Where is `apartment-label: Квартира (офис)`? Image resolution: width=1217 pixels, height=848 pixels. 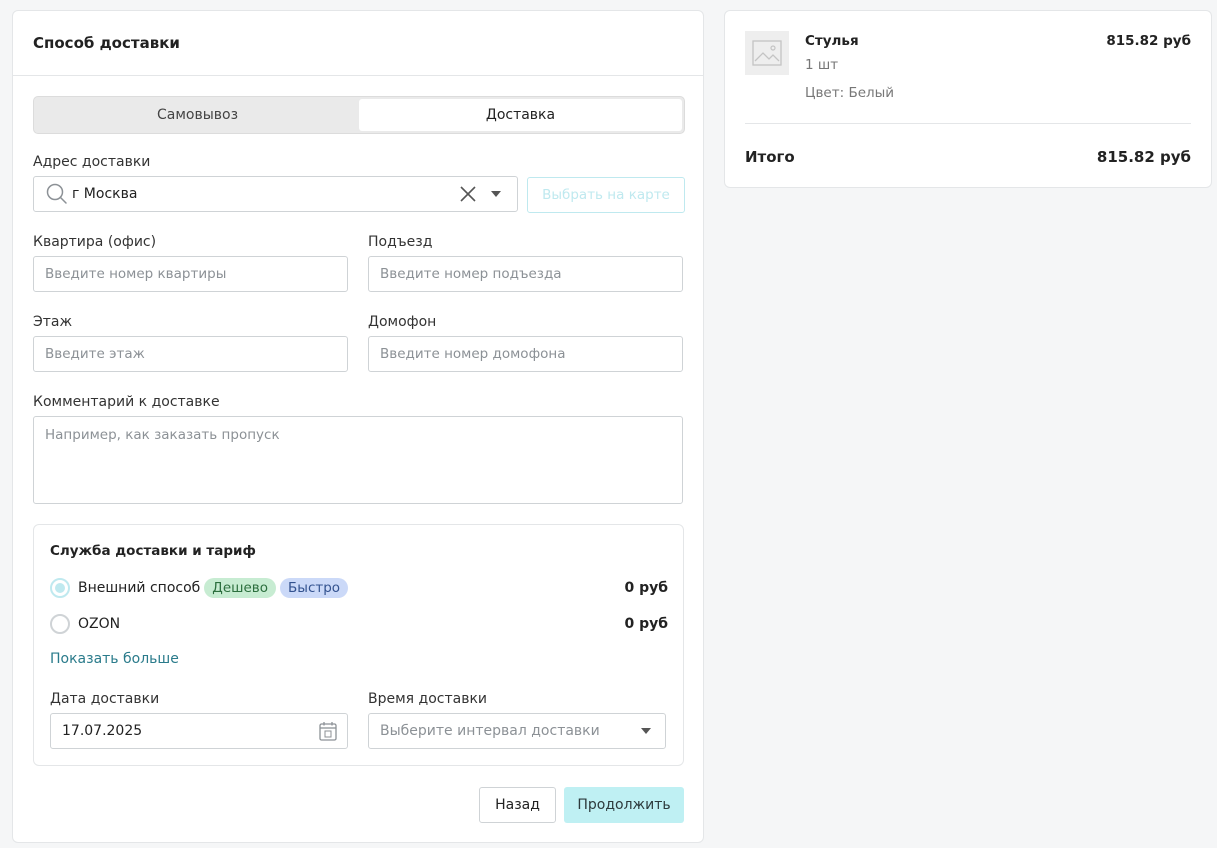
apartment-label: Квартира (офис) is located at coordinates (95, 242).